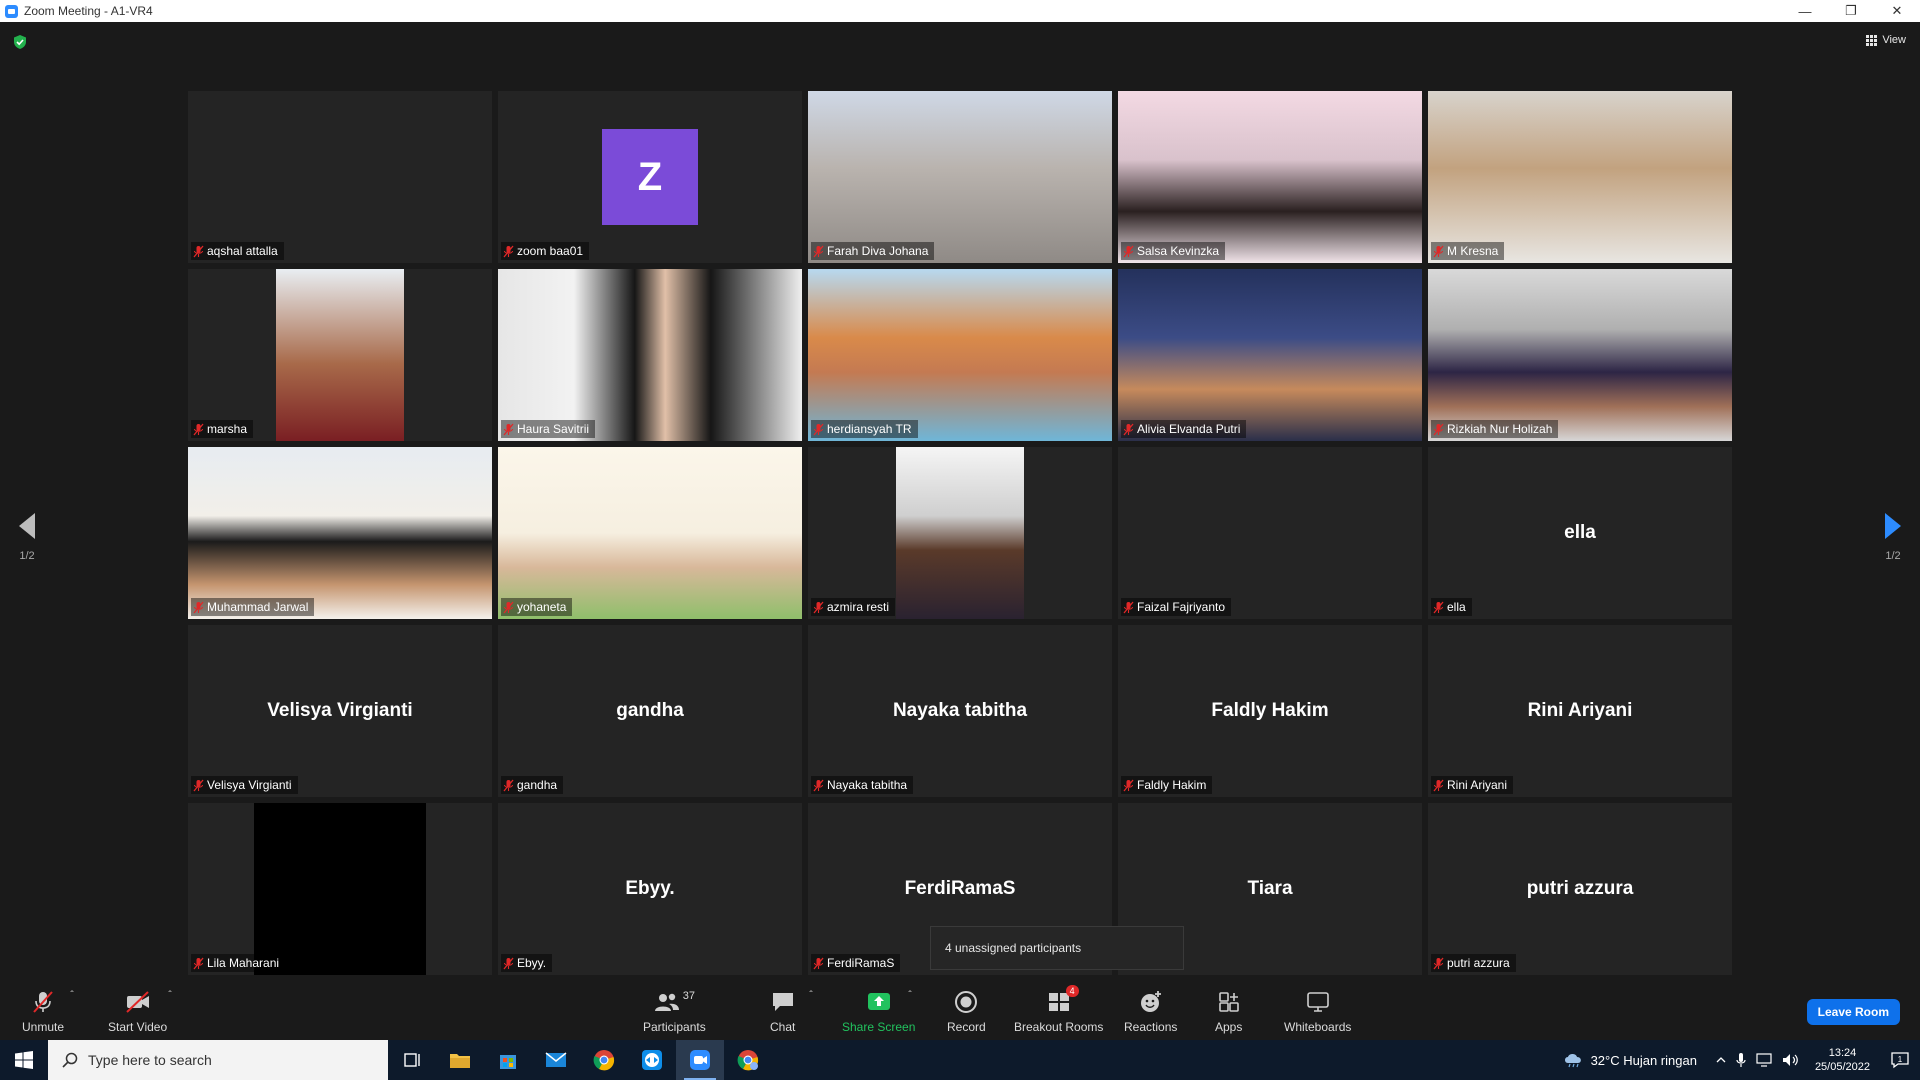 The image size is (1920, 1080). I want to click on teamviewer-icon, so click(652, 1060).